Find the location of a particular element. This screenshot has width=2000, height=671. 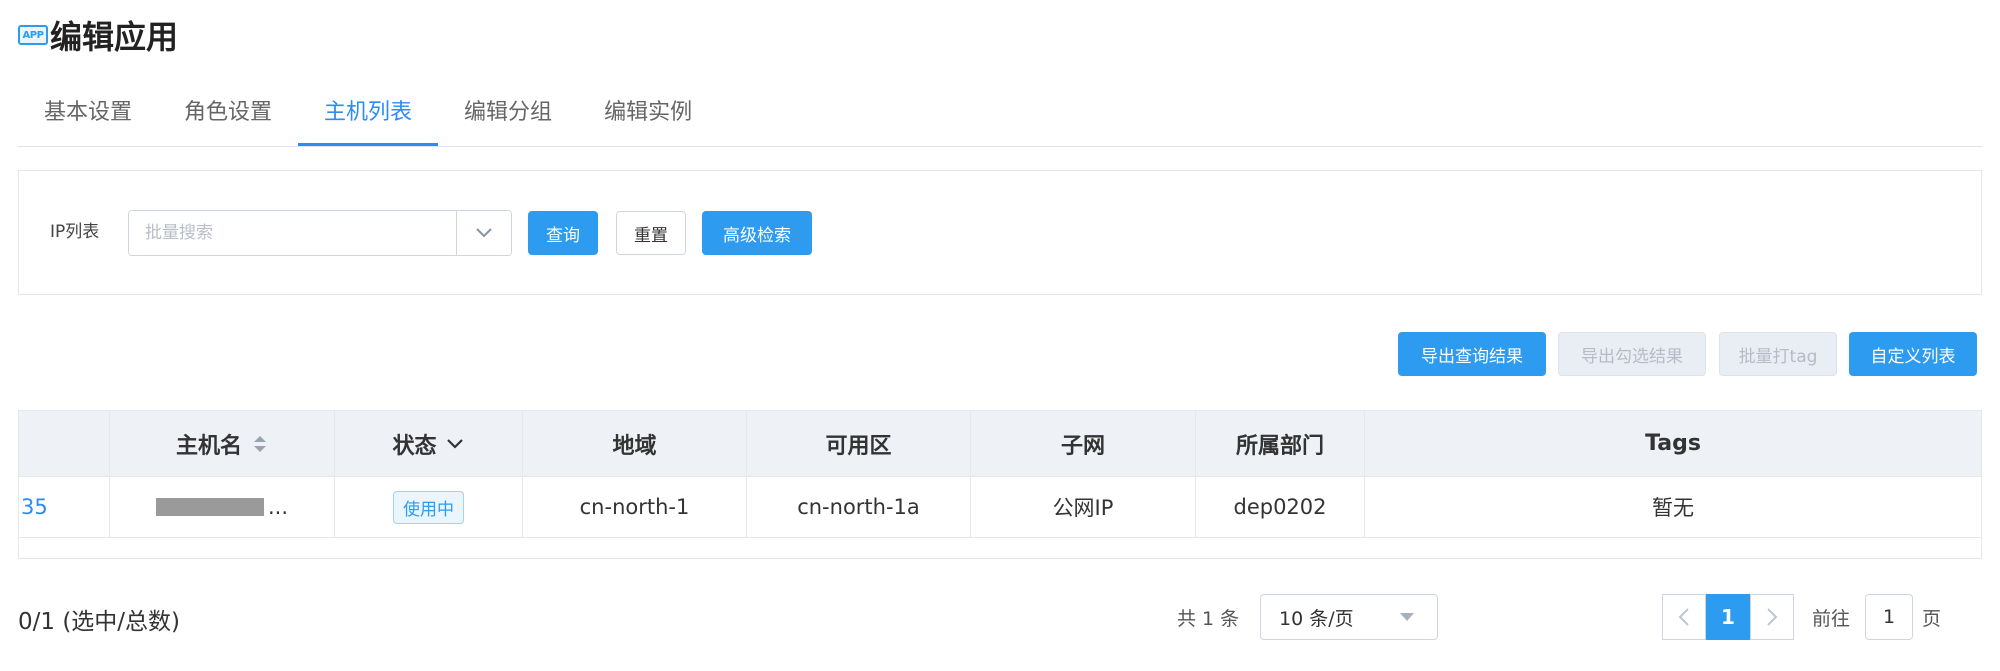

tab-role-settings: 角色设置 is located at coordinates (228, 117).